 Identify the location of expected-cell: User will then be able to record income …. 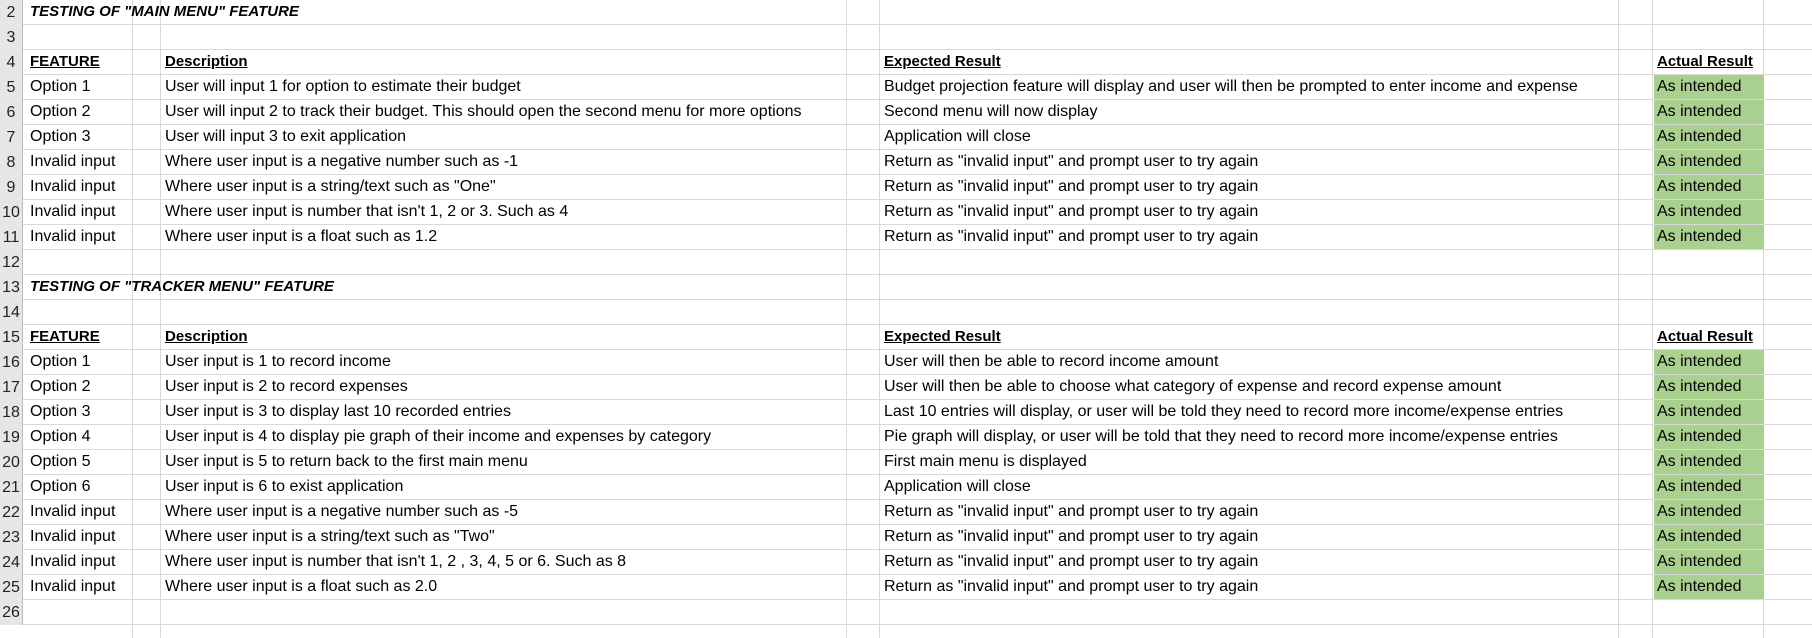
(1049, 362).